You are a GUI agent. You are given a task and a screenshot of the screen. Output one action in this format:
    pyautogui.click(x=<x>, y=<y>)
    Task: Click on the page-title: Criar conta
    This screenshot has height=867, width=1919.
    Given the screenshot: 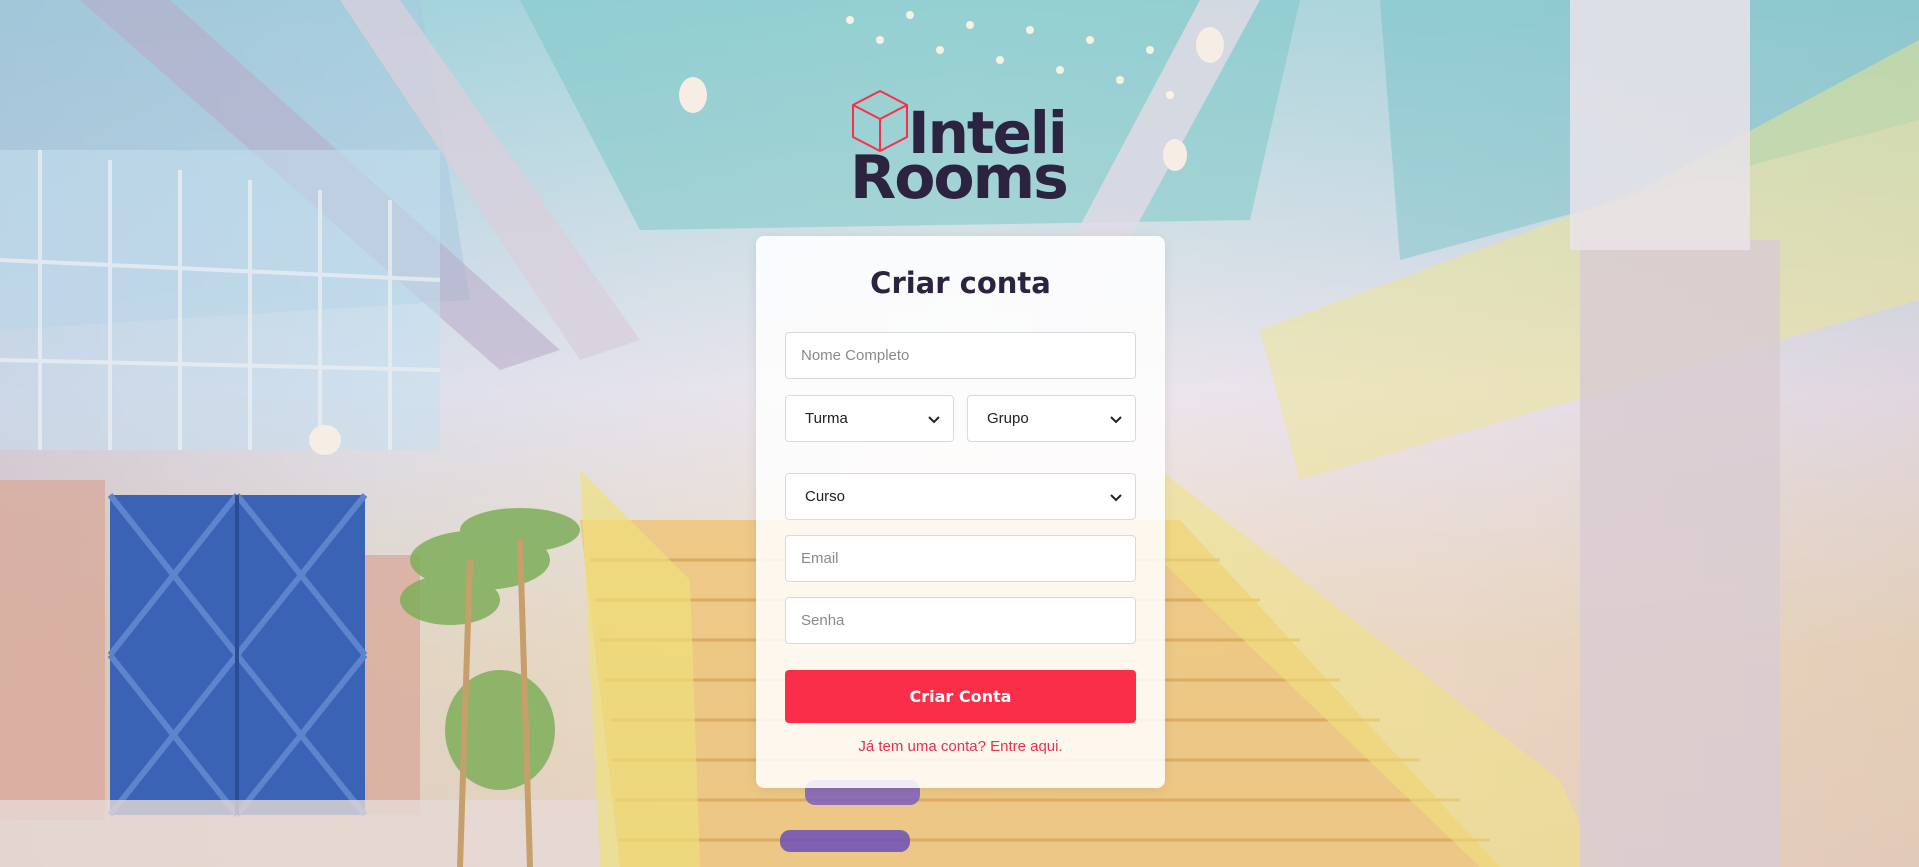 What is the action you would take?
    pyautogui.click(x=960, y=283)
    